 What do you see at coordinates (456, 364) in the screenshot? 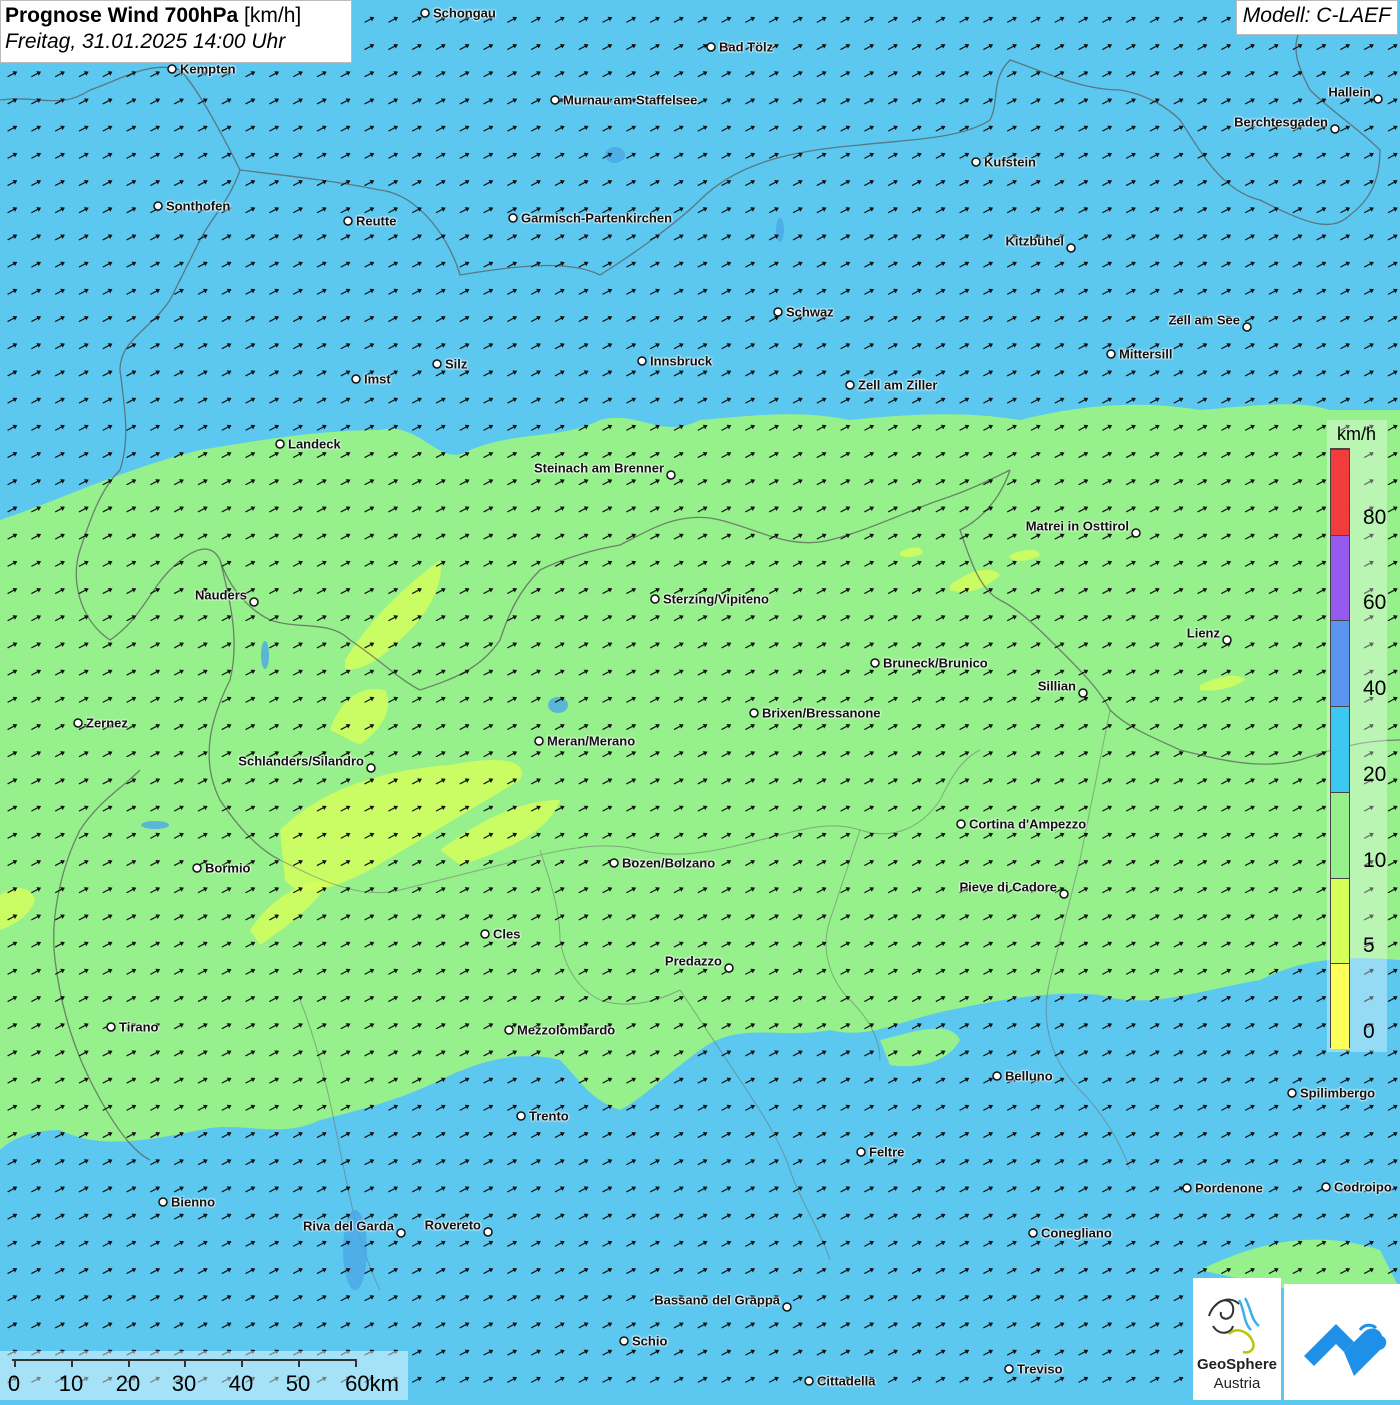
I see `city-label: Silz` at bounding box center [456, 364].